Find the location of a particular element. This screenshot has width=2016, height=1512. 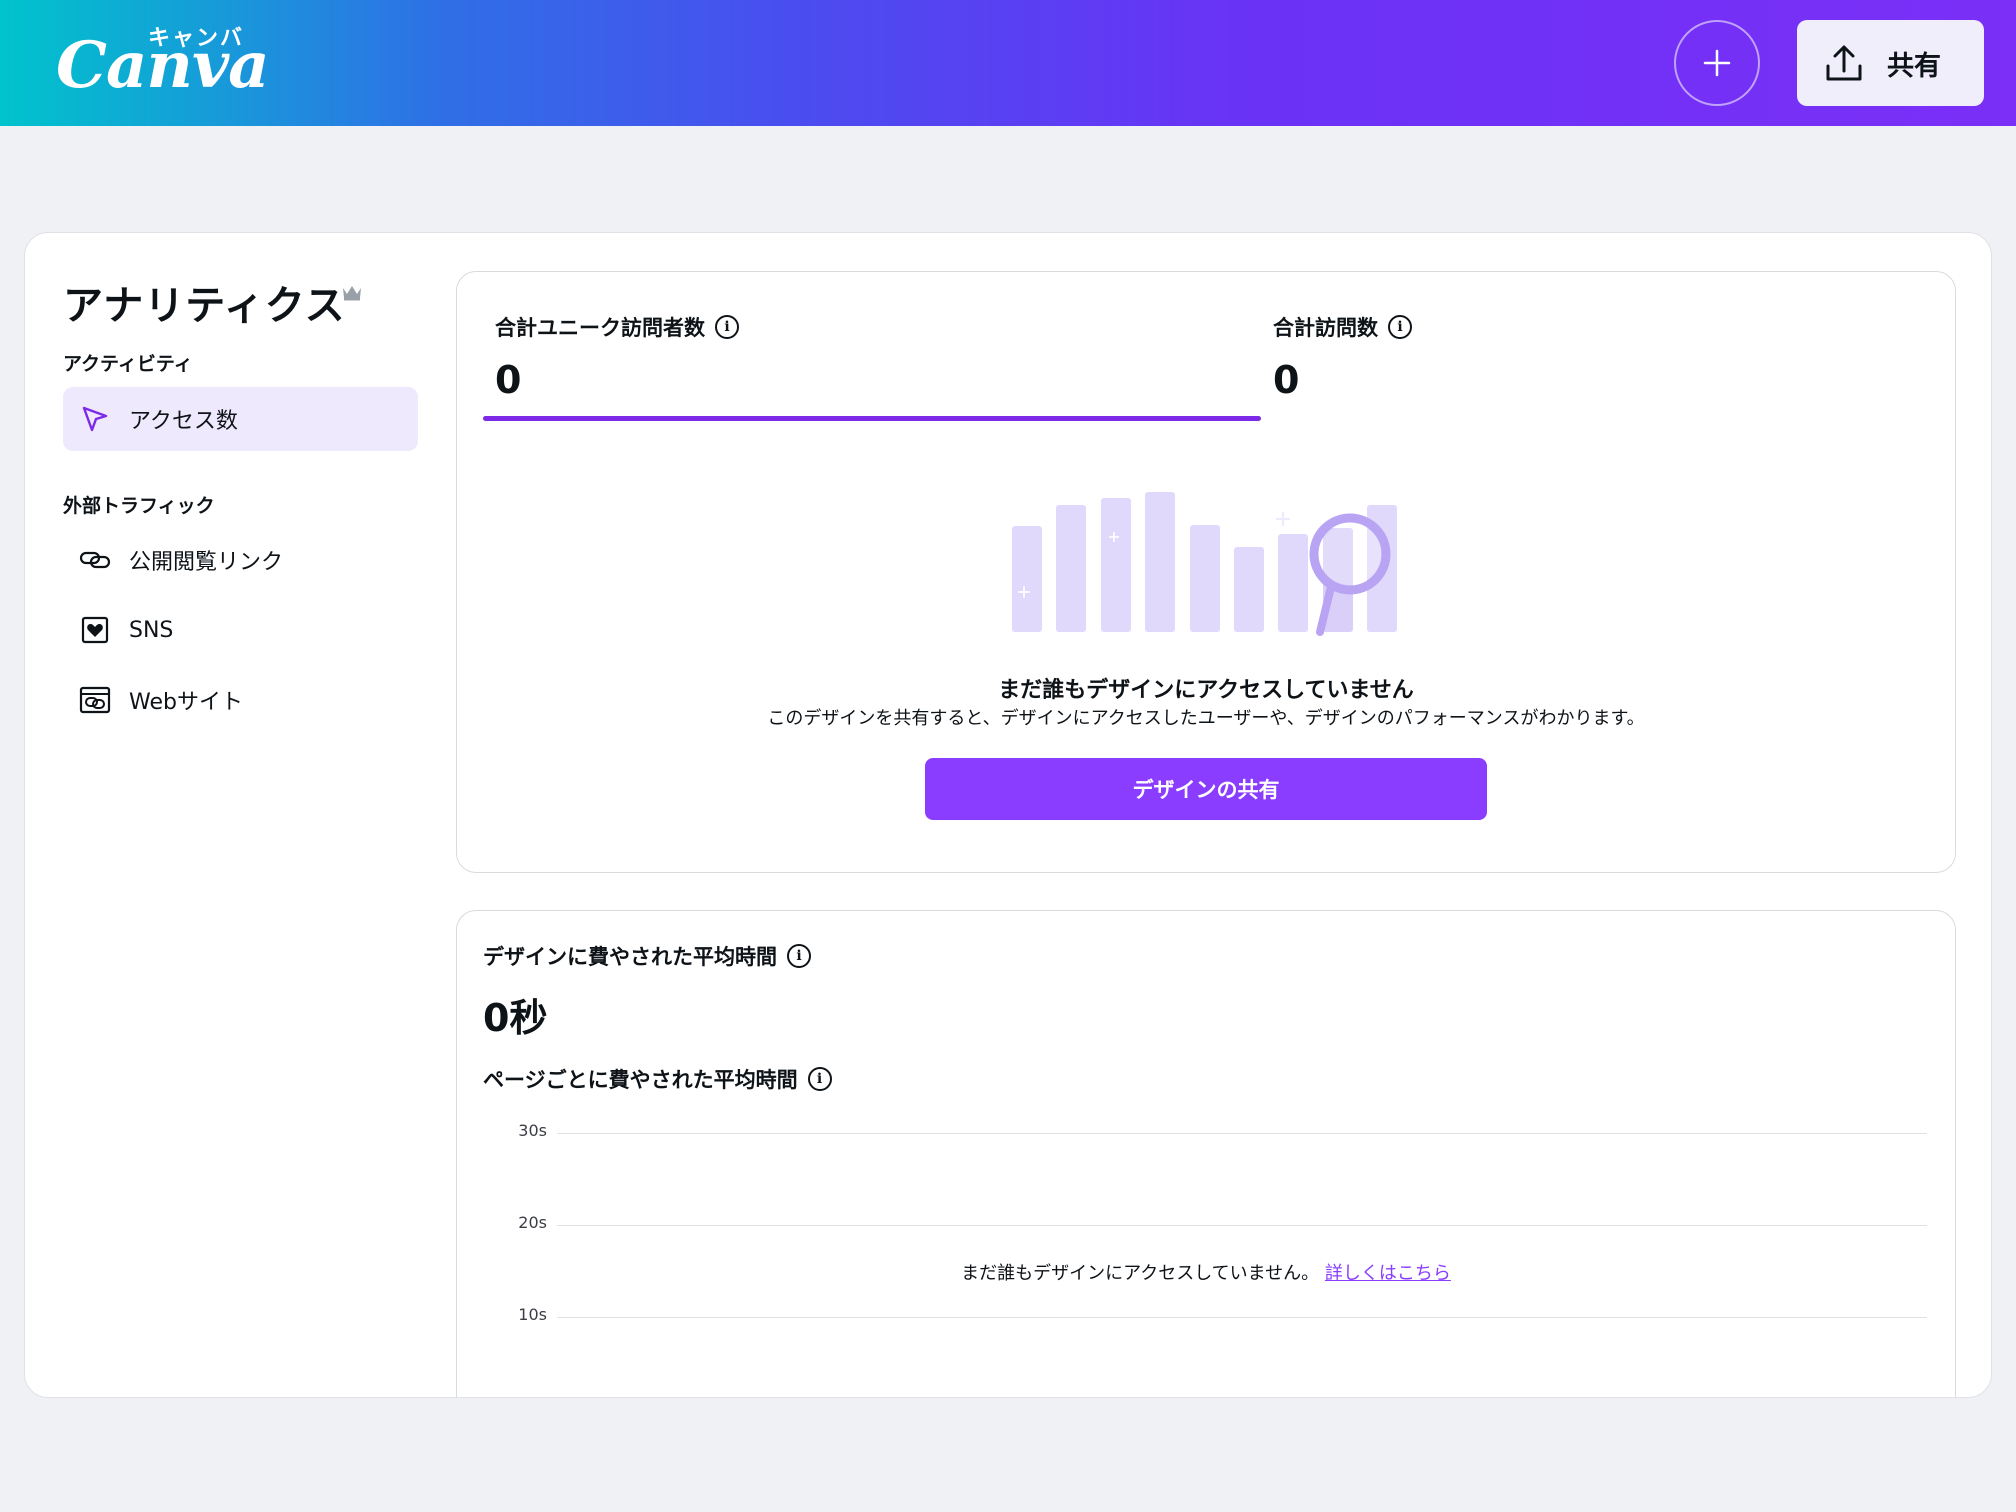

sidebar-item-sns: SNS is located at coordinates (240, 630).